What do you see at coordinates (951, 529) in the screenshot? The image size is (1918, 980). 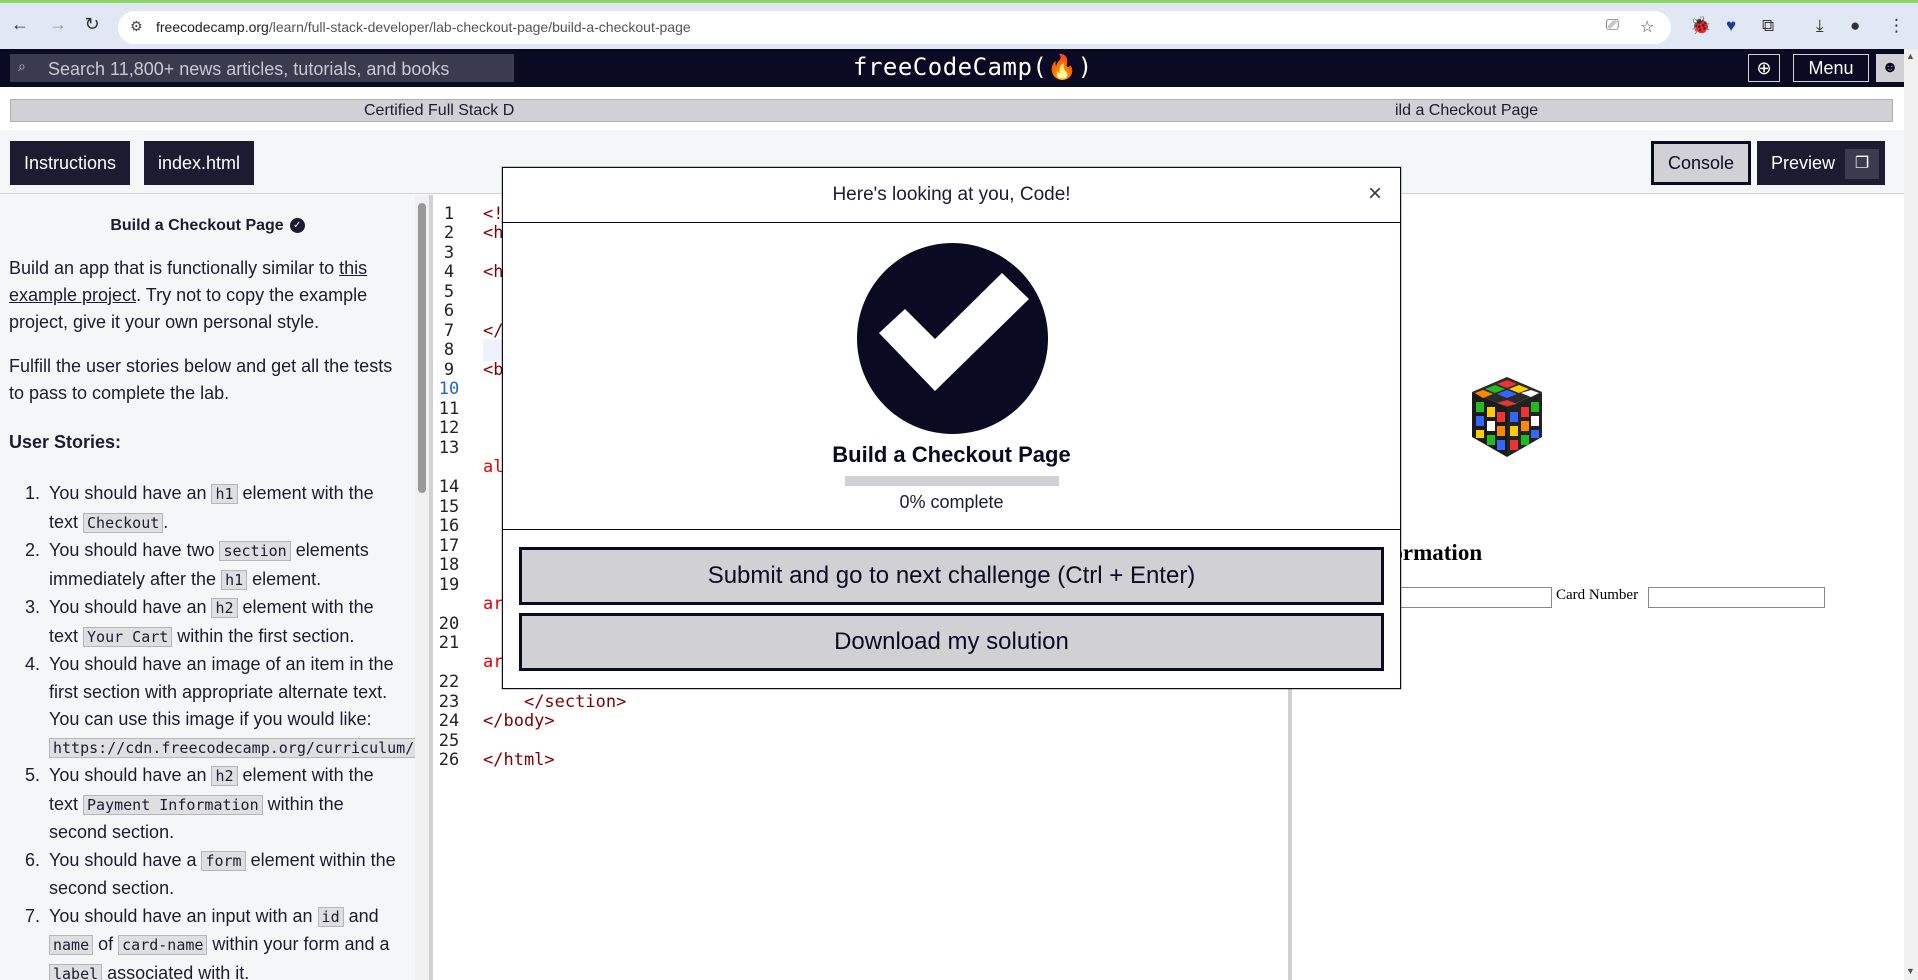 I see `modal-divider` at bounding box center [951, 529].